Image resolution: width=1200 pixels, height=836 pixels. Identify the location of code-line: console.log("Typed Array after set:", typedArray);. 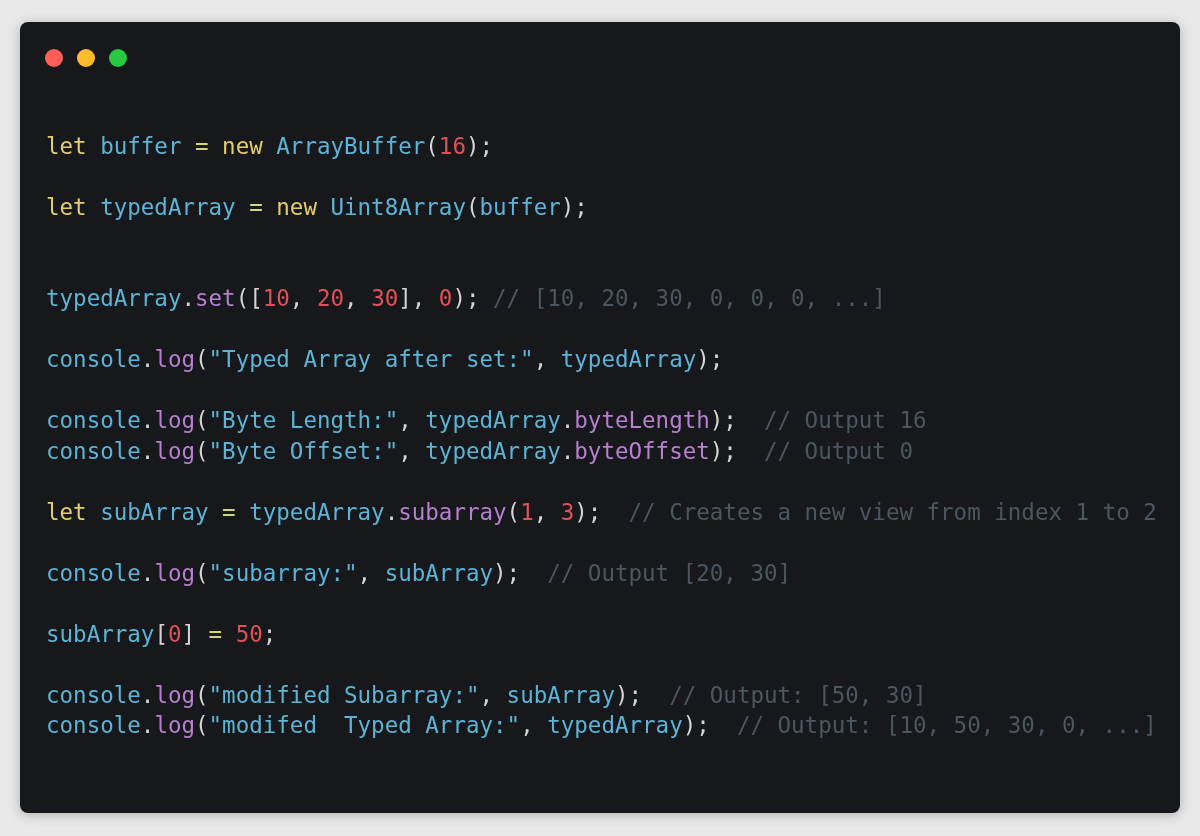
(385, 359).